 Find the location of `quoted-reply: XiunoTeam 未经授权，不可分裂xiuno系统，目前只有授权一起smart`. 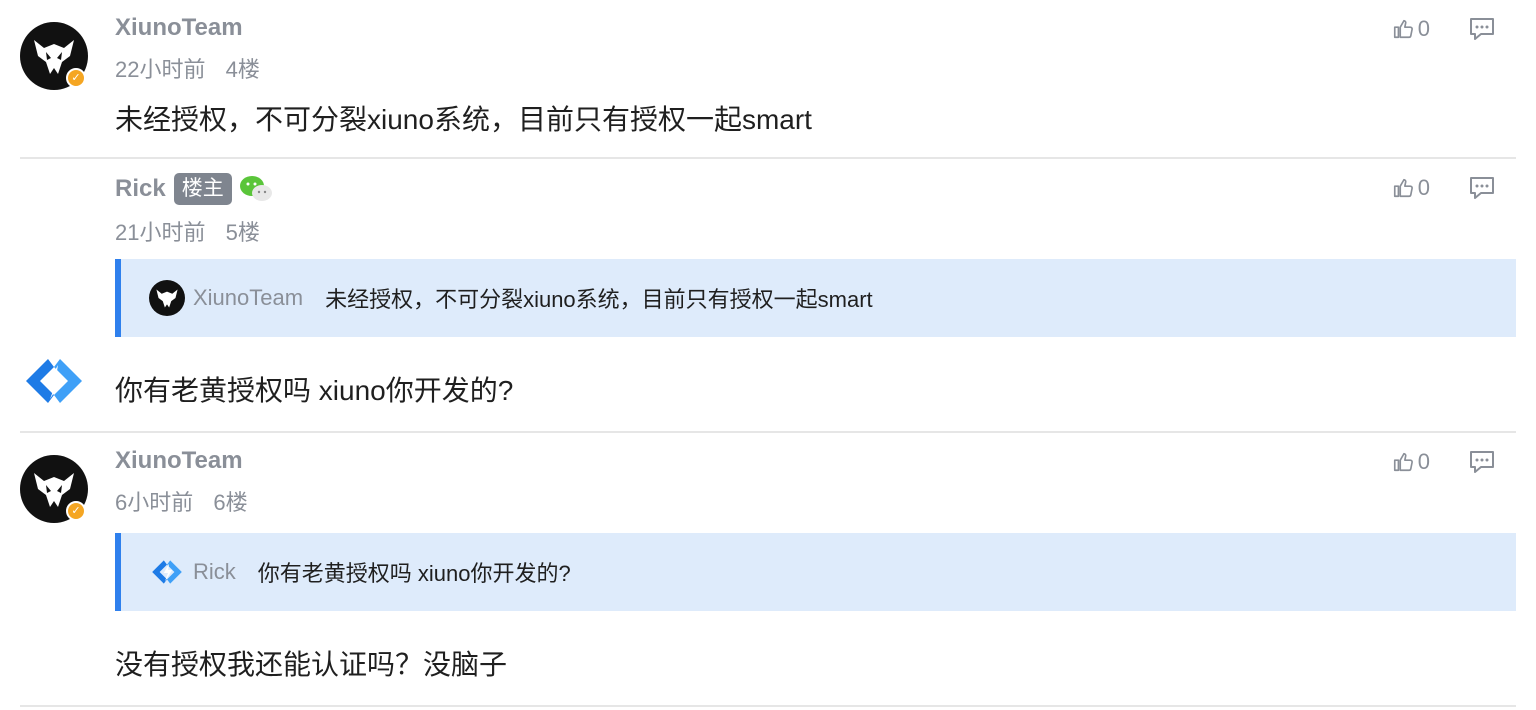

quoted-reply: XiunoTeam 未经授权，不可分裂xiuno系统，目前只有授权一起smart is located at coordinates (815, 298).